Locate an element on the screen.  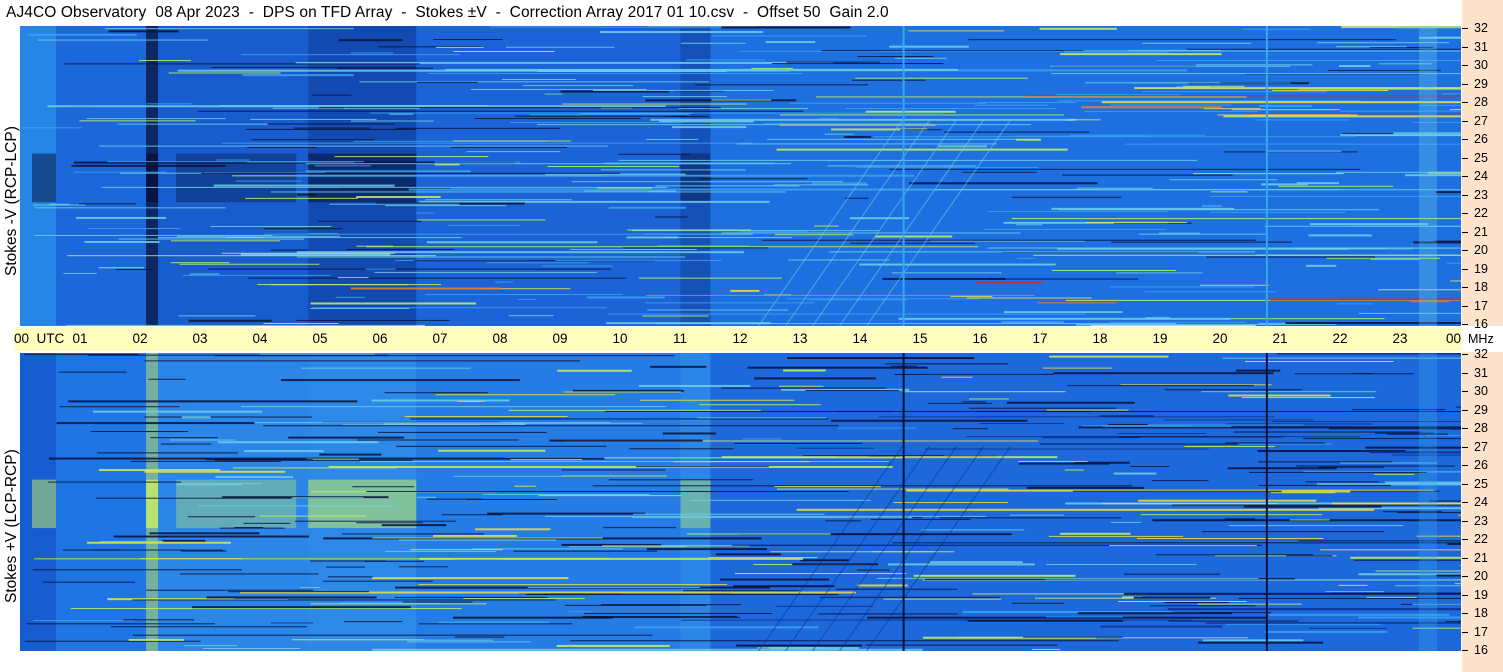
frequency-tick: 29 is located at coordinates (1481, 409).